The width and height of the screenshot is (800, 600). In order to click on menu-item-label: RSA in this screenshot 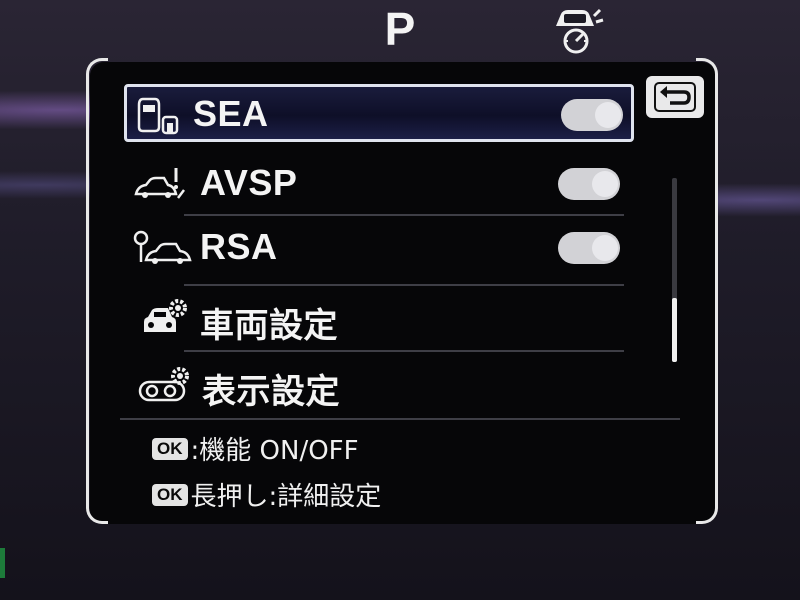, I will do `click(239, 246)`.